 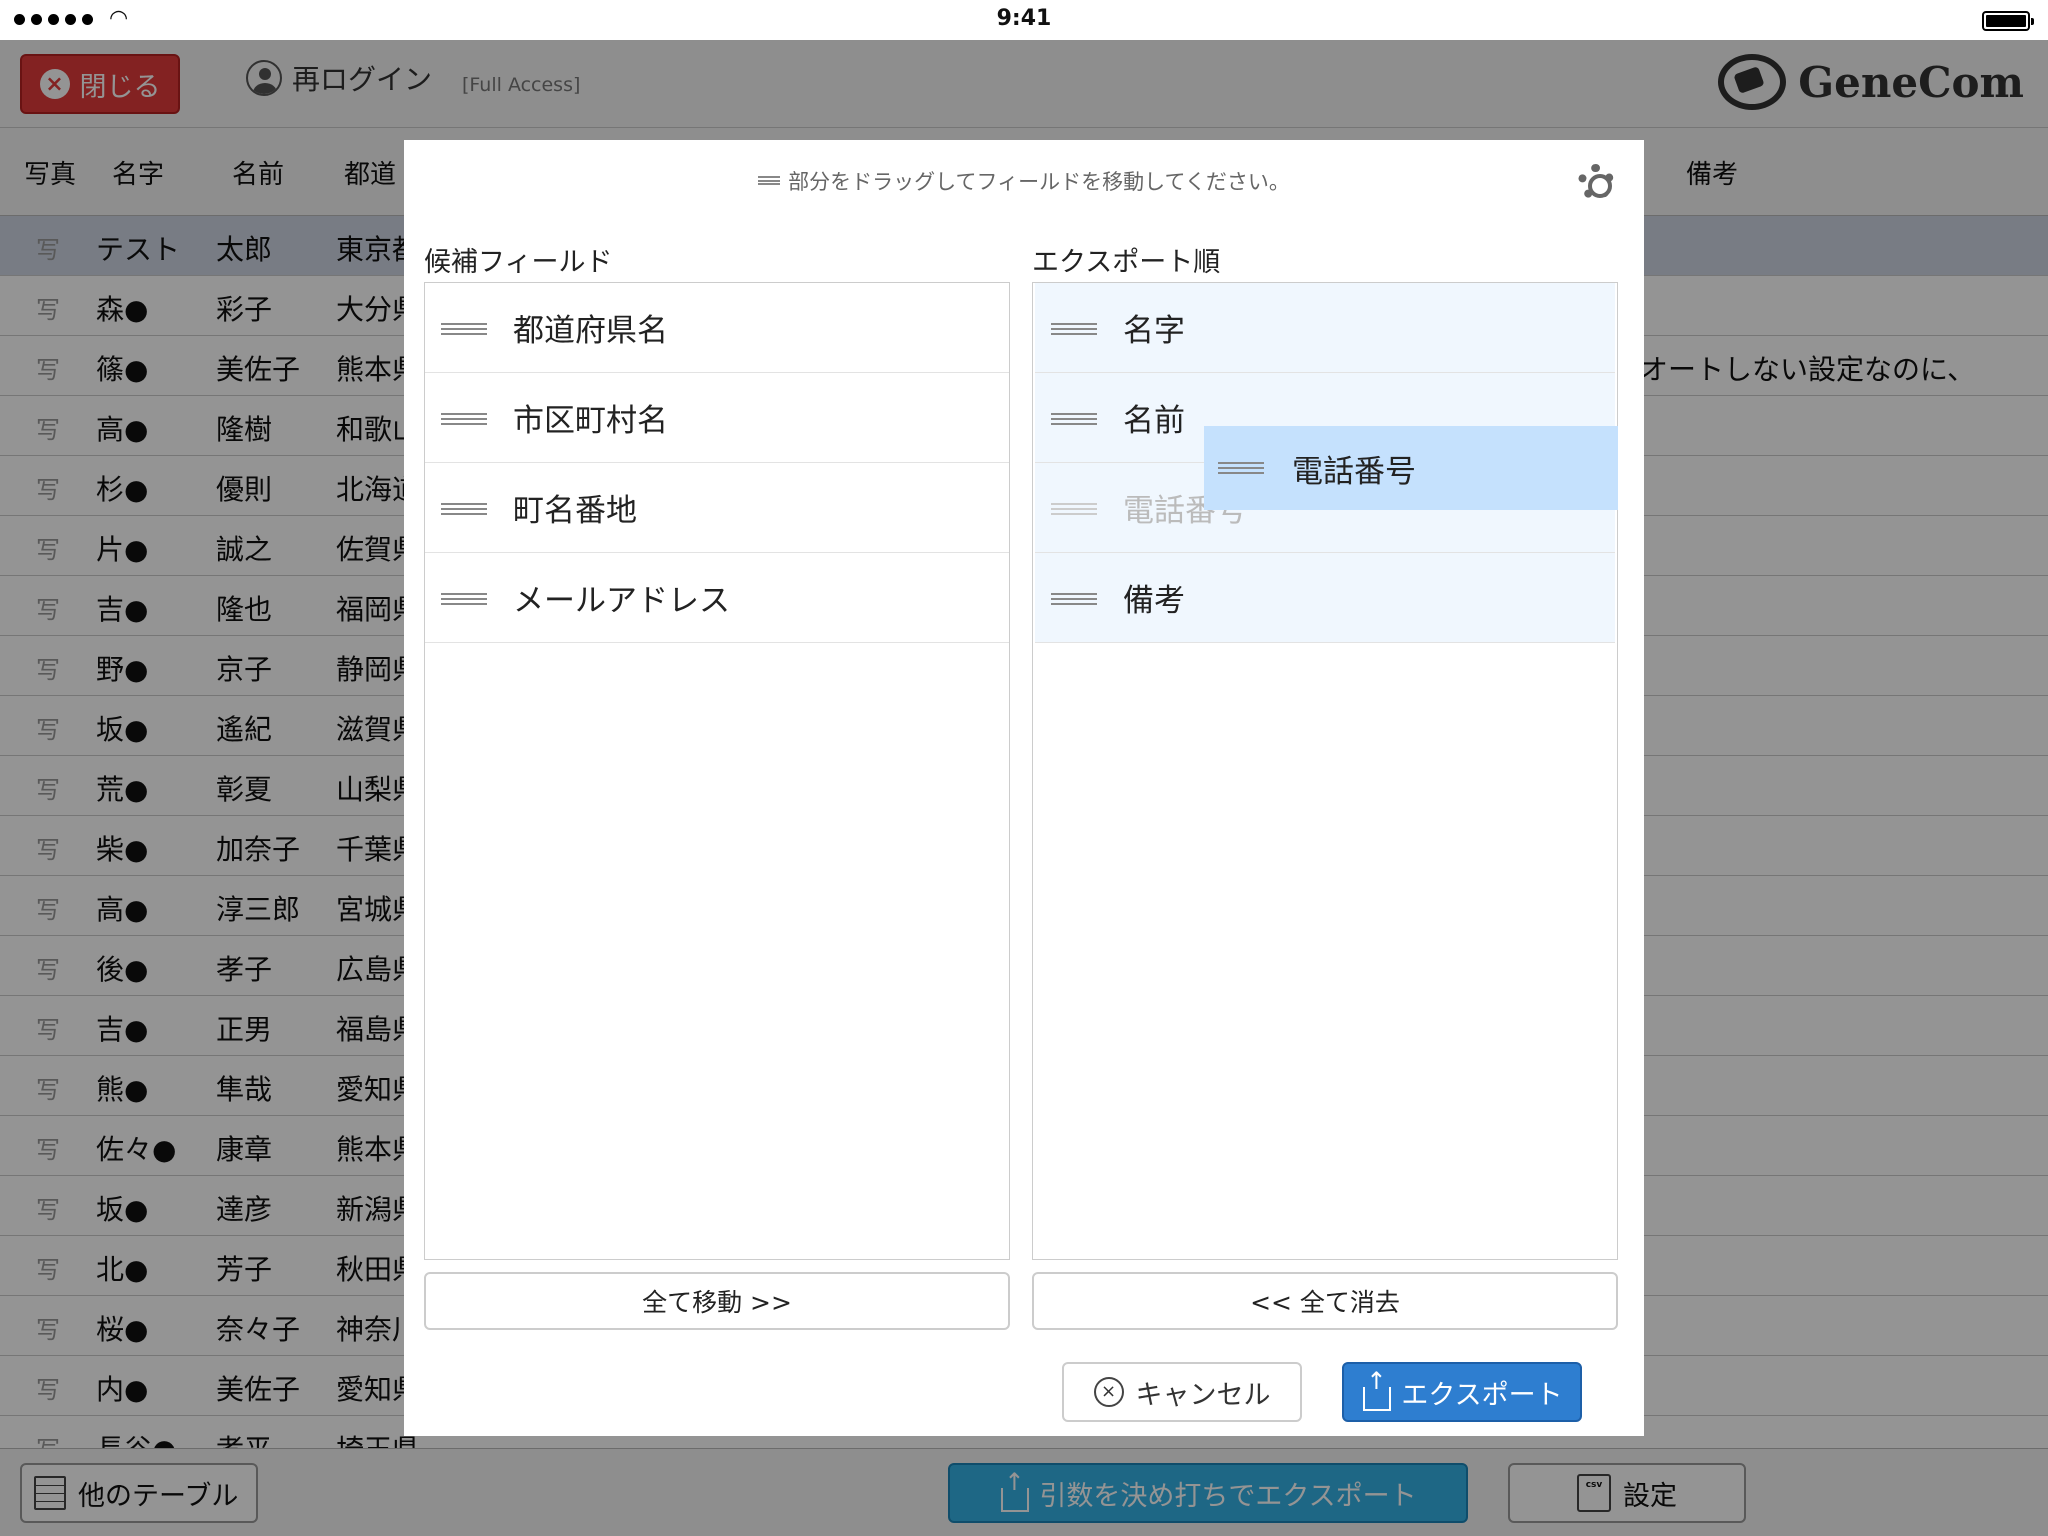 I want to click on export-label: エクスポート, so click(x=1482, y=1395).